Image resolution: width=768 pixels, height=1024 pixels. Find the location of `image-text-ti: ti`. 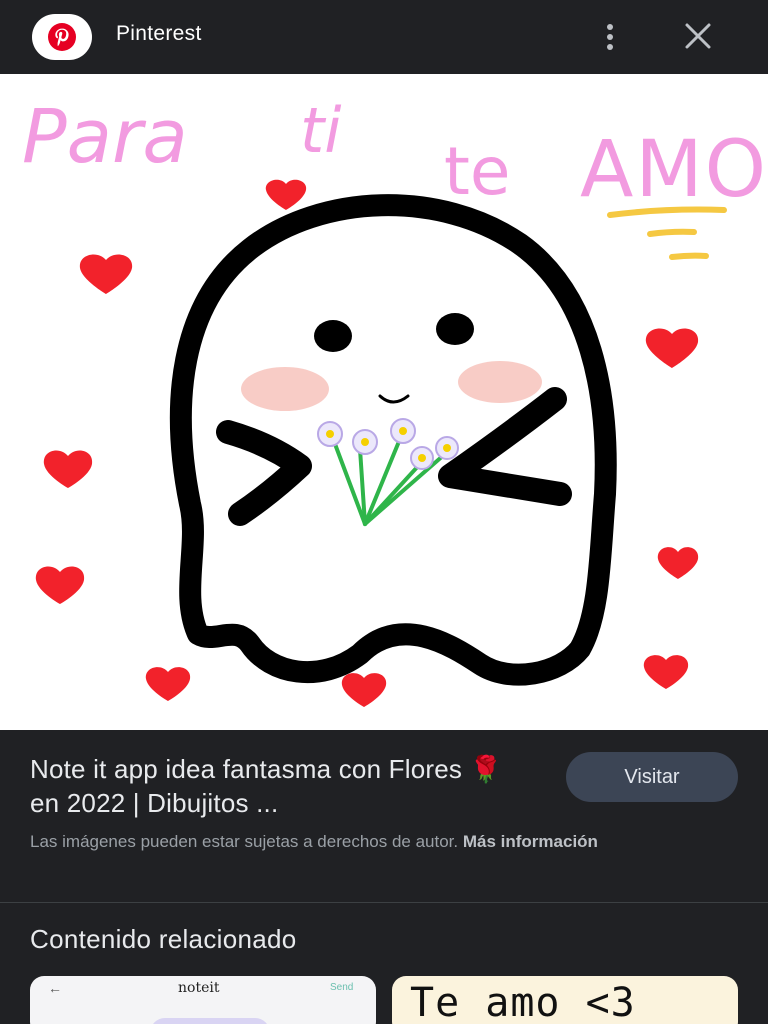

image-text-ti: ti is located at coordinates (321, 130).